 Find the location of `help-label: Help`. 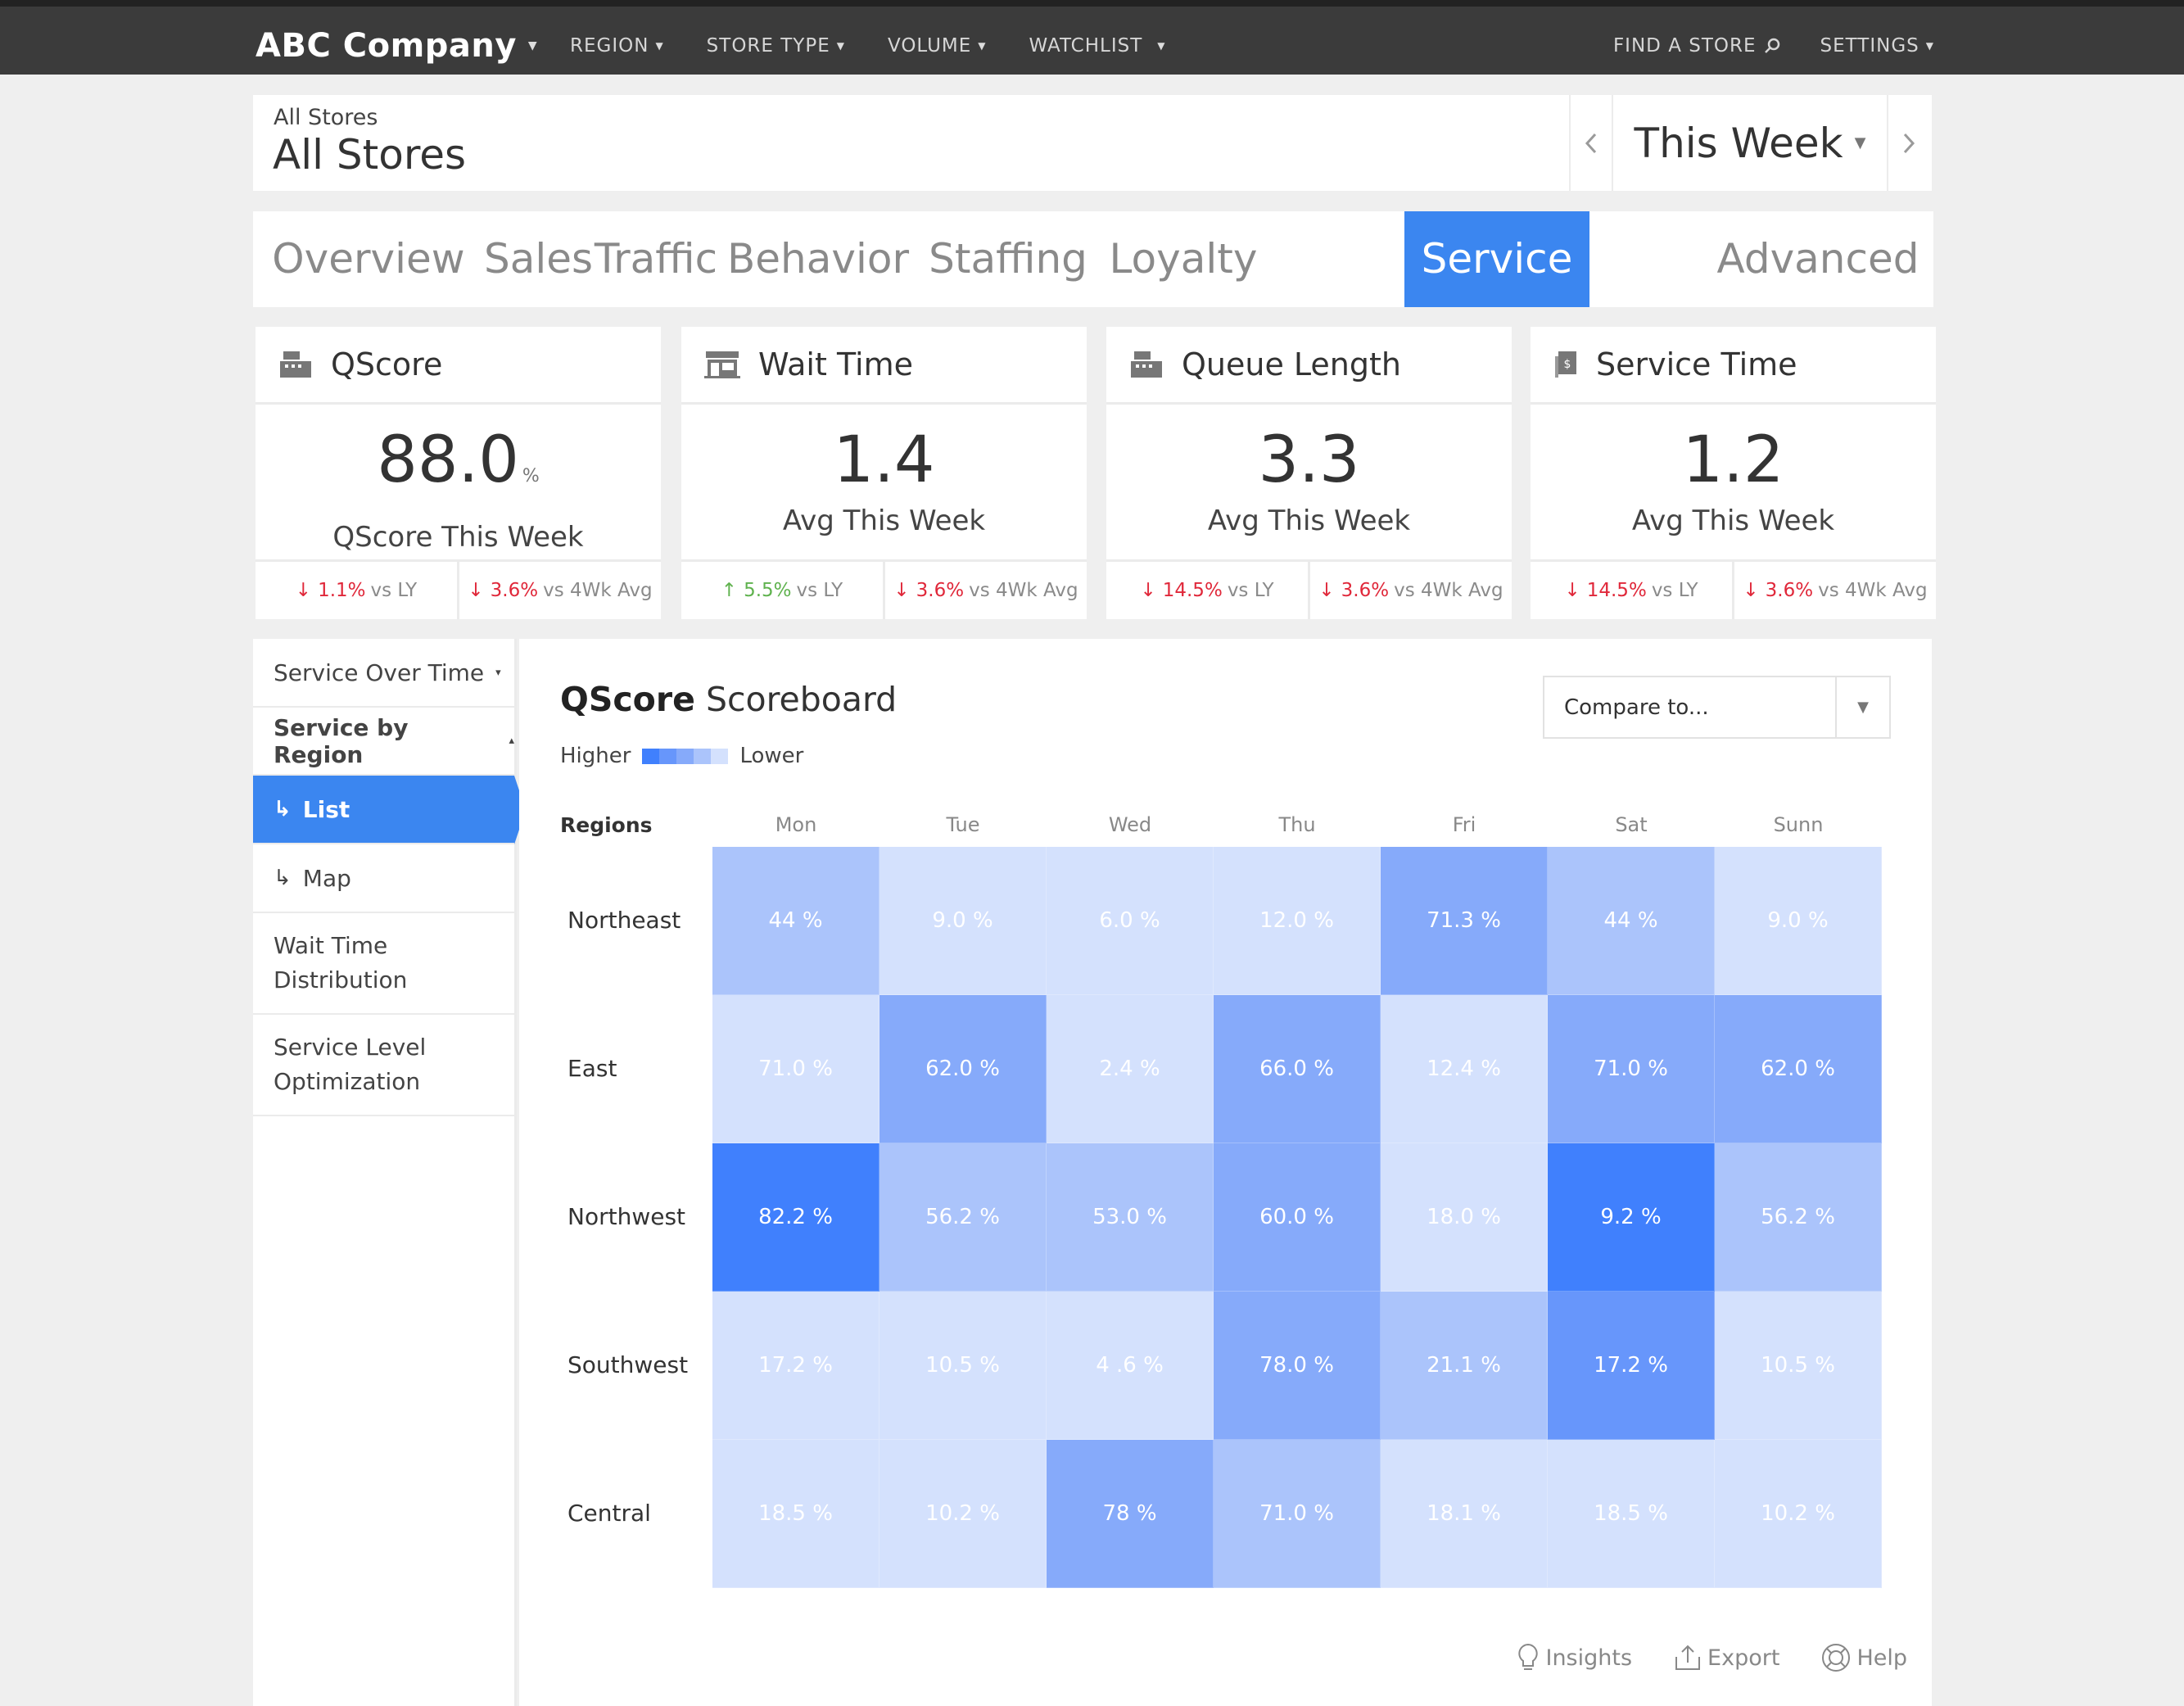

help-label: Help is located at coordinates (1882, 1658).